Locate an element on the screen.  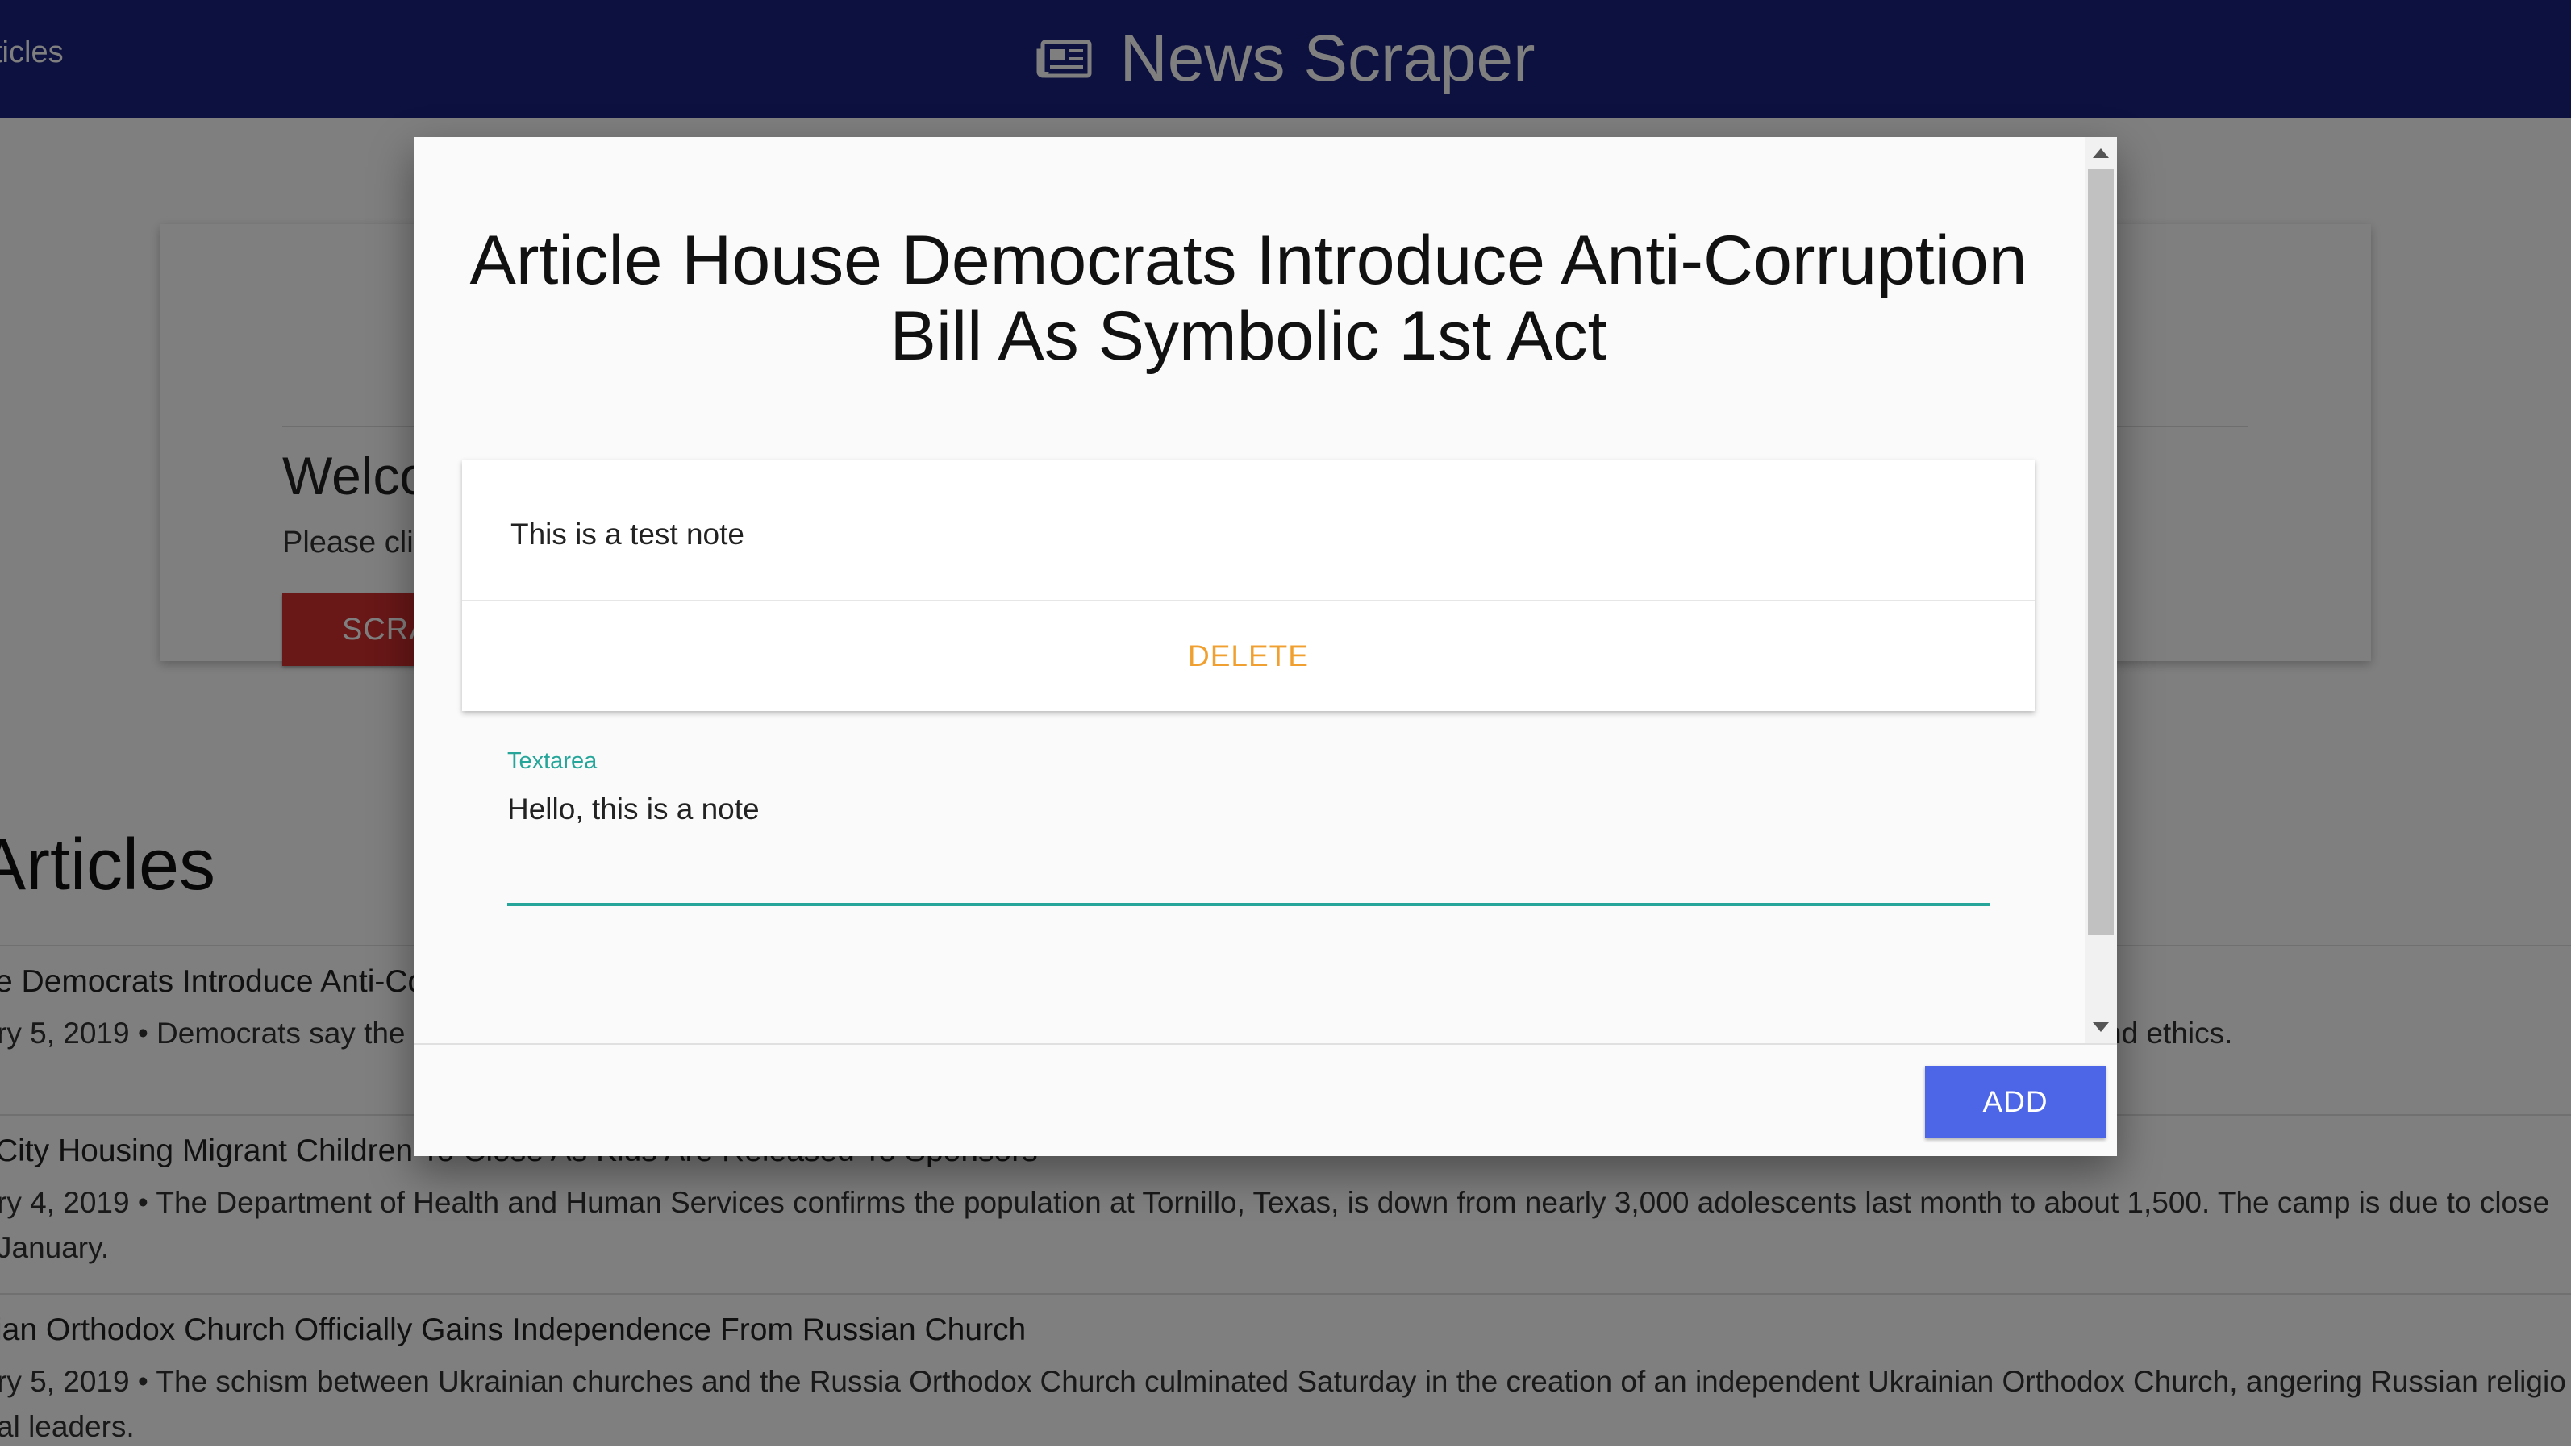
note-card: This is a test note DELETE is located at coordinates (1248, 585).